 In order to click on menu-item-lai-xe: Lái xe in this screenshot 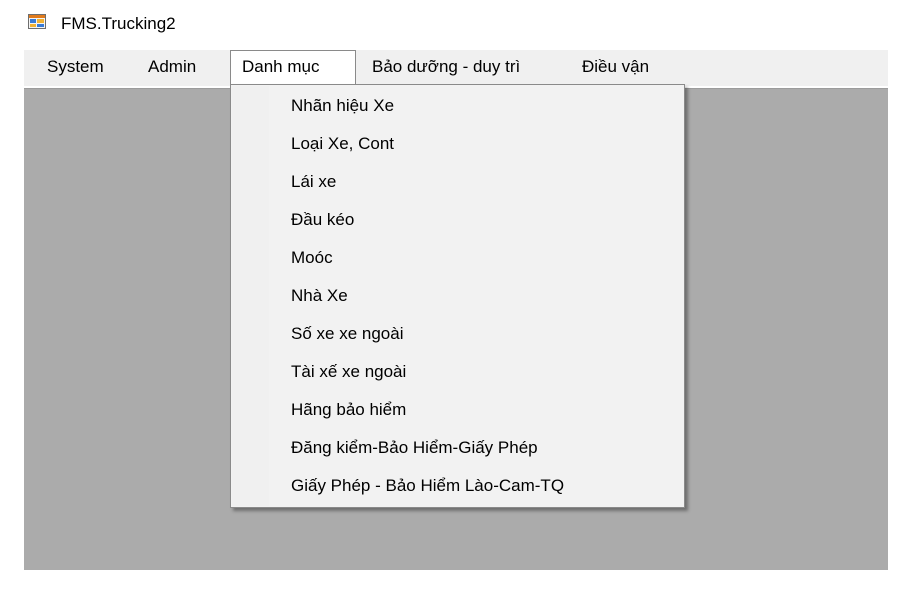, I will do `click(313, 182)`.